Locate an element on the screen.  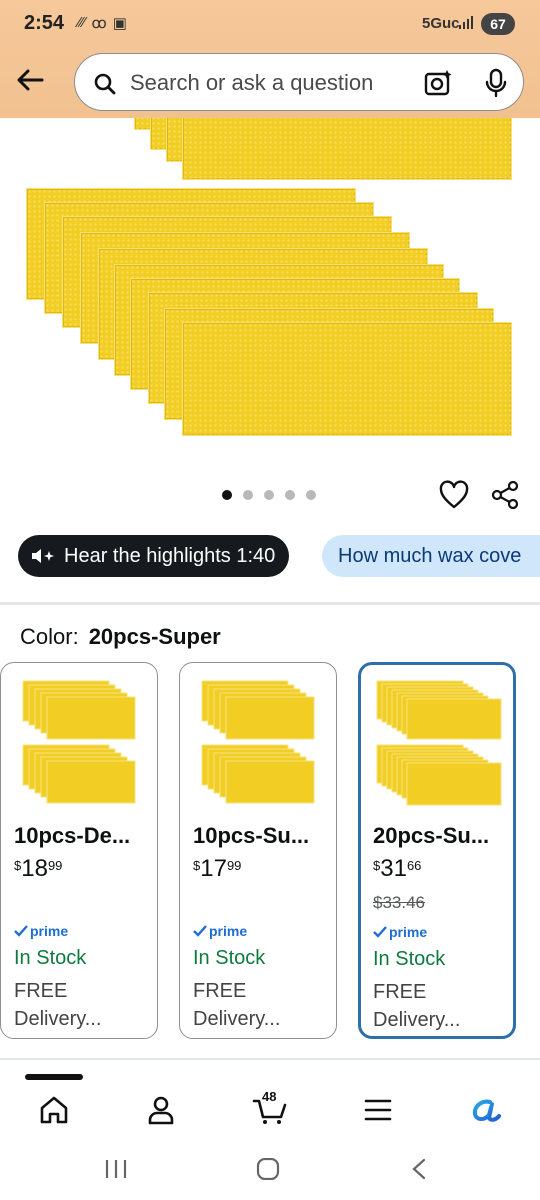
network-type: 5Guc is located at coordinates (441, 23).